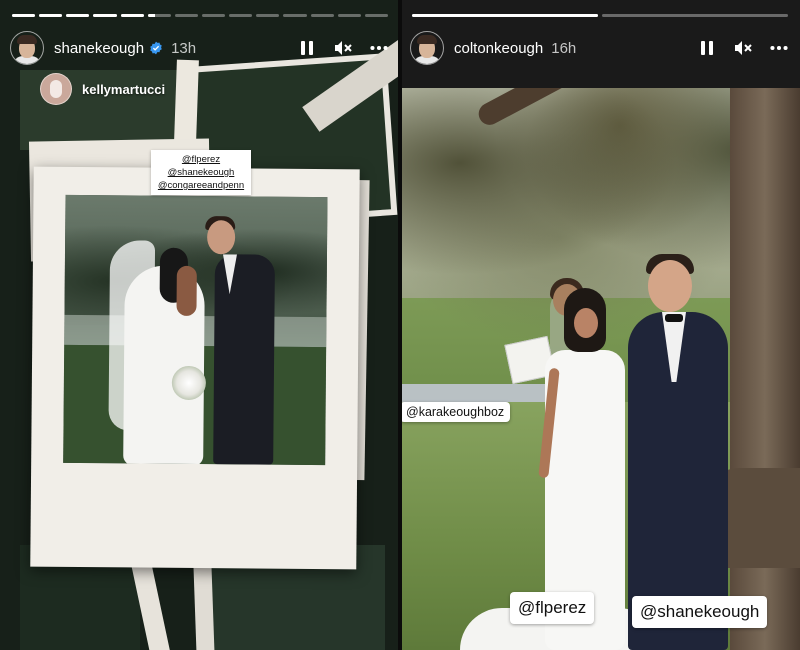 Image resolution: width=800 pixels, height=650 pixels. I want to click on mention-tag: @congareeandpenn, so click(201, 185).